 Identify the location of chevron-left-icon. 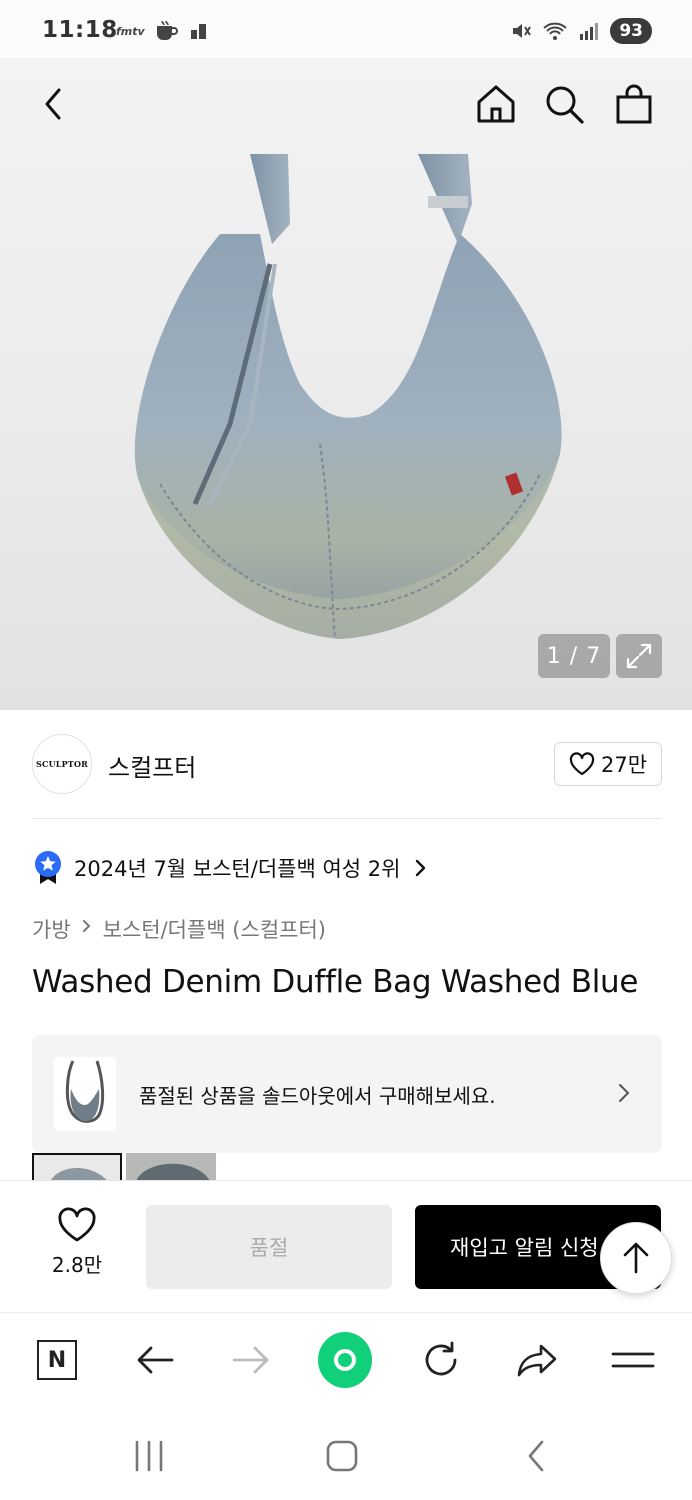
(53, 104).